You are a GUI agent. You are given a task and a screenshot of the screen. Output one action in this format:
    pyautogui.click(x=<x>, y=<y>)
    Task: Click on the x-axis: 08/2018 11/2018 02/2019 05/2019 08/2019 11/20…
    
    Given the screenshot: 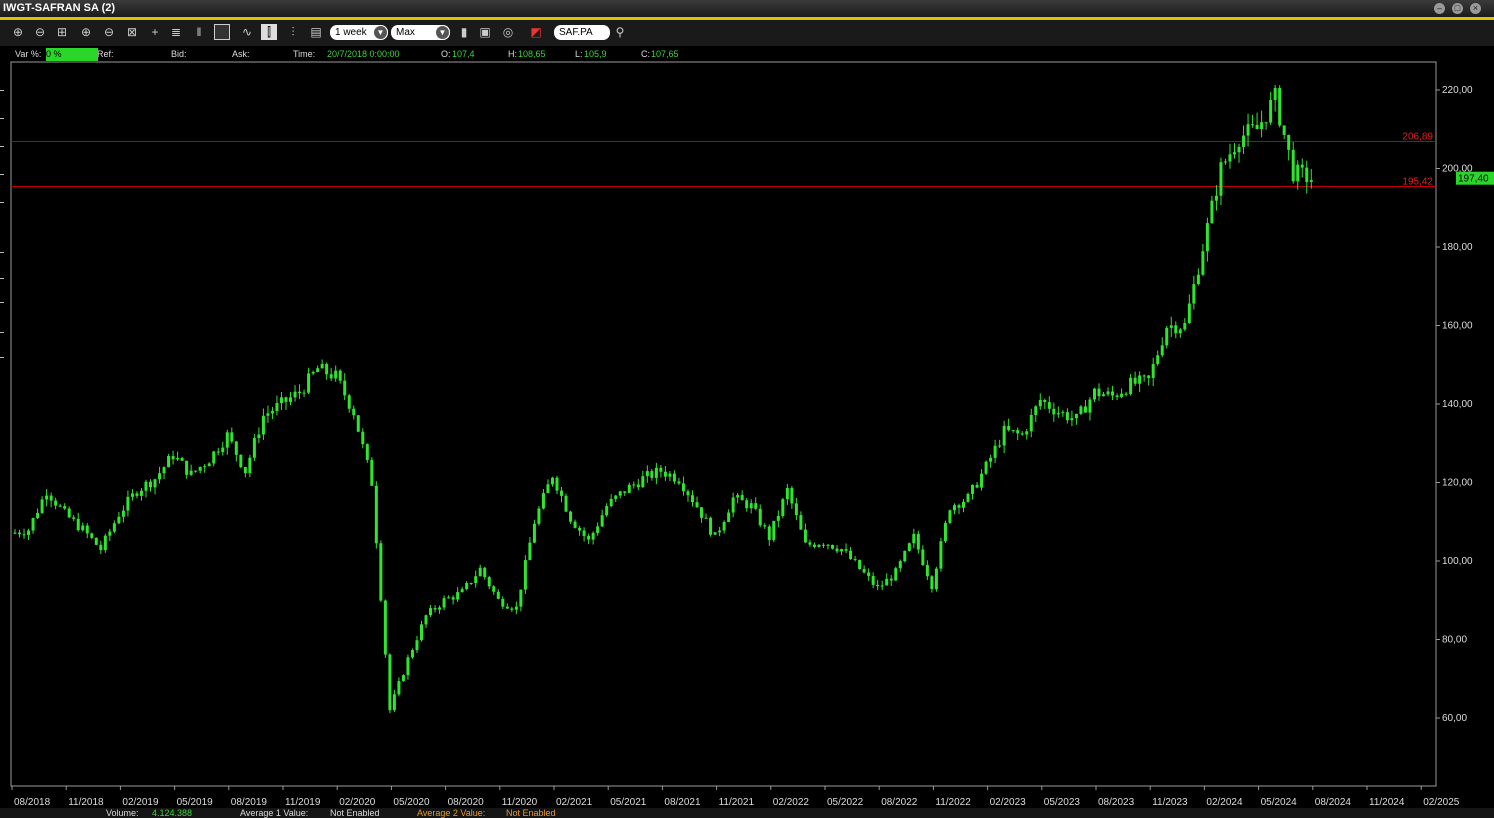 What is the action you would take?
    pyautogui.click(x=735, y=797)
    